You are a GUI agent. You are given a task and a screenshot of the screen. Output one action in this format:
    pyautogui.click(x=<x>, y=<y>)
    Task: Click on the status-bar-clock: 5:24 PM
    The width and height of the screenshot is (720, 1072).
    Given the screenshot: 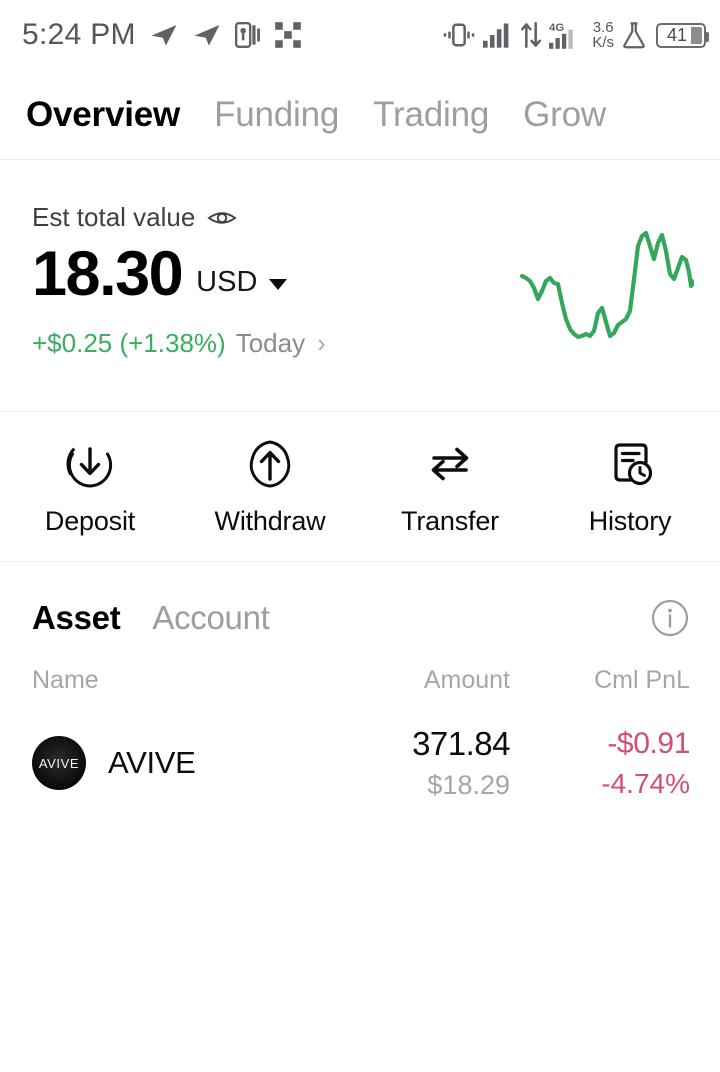 What is the action you would take?
    pyautogui.click(x=79, y=34)
    